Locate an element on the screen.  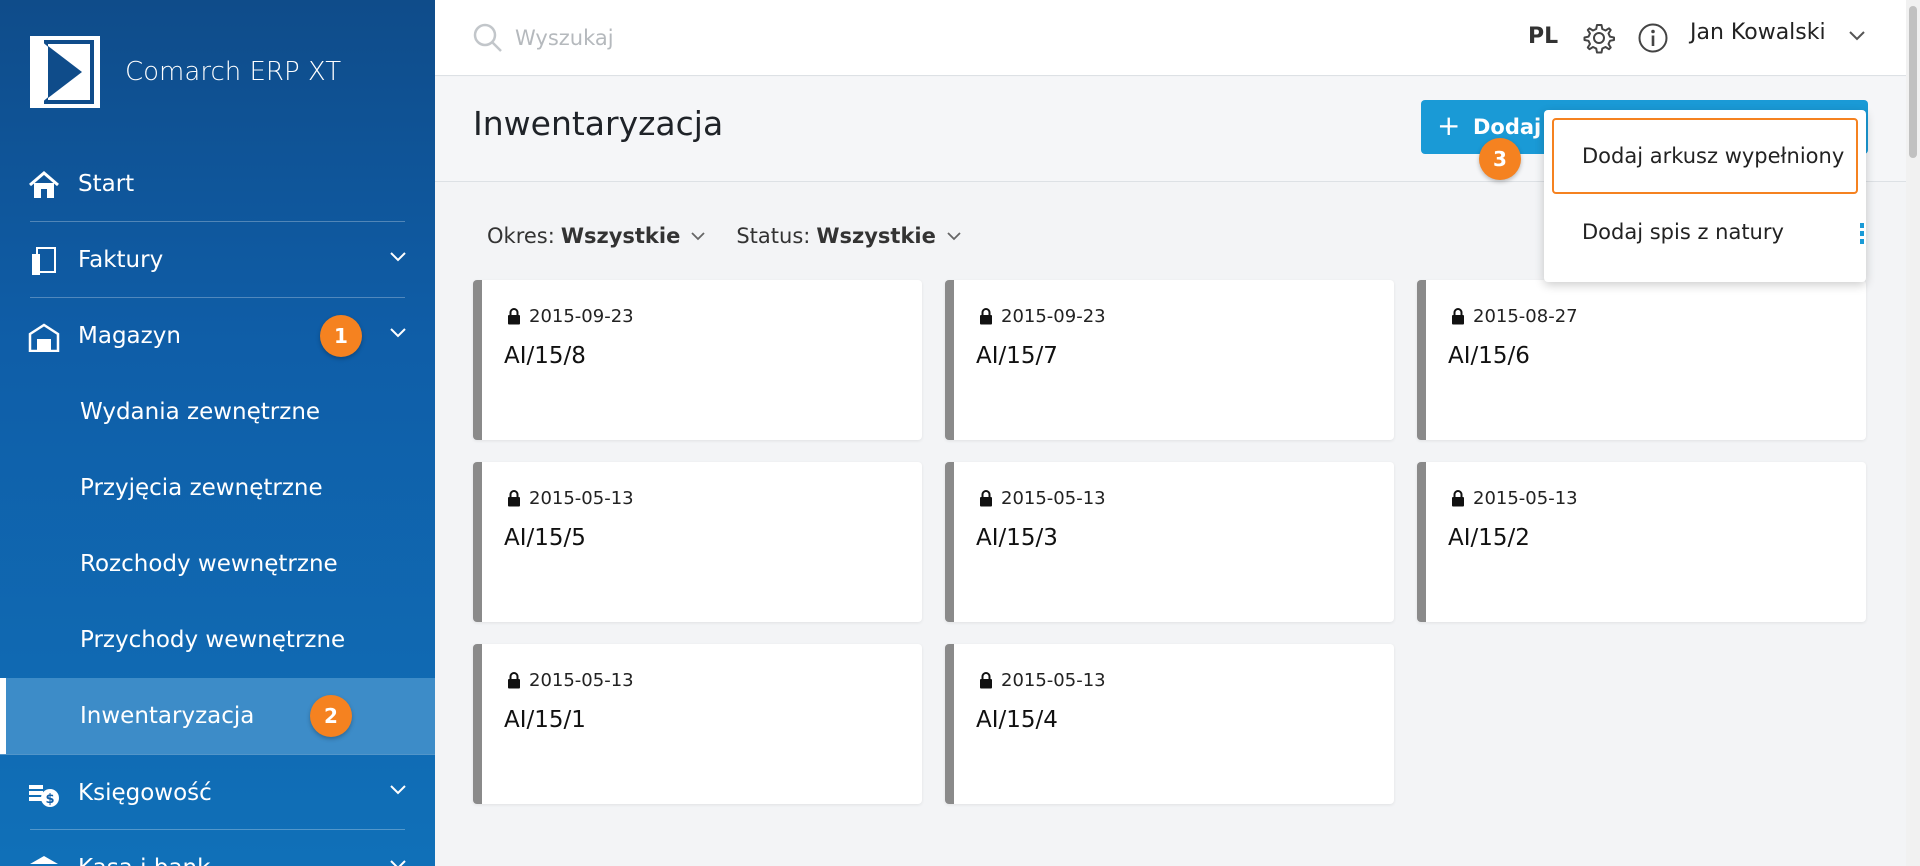
sidebar-subitem-label: Rozchody wewnętrzne is located at coordinates (209, 564).